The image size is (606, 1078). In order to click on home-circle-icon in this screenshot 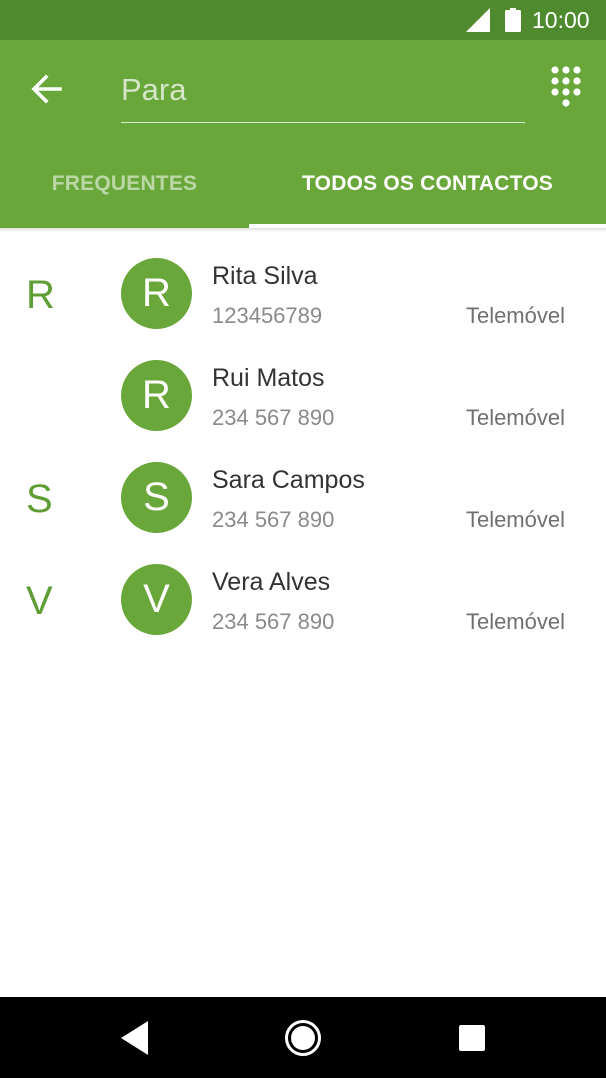, I will do `click(303, 1038)`.